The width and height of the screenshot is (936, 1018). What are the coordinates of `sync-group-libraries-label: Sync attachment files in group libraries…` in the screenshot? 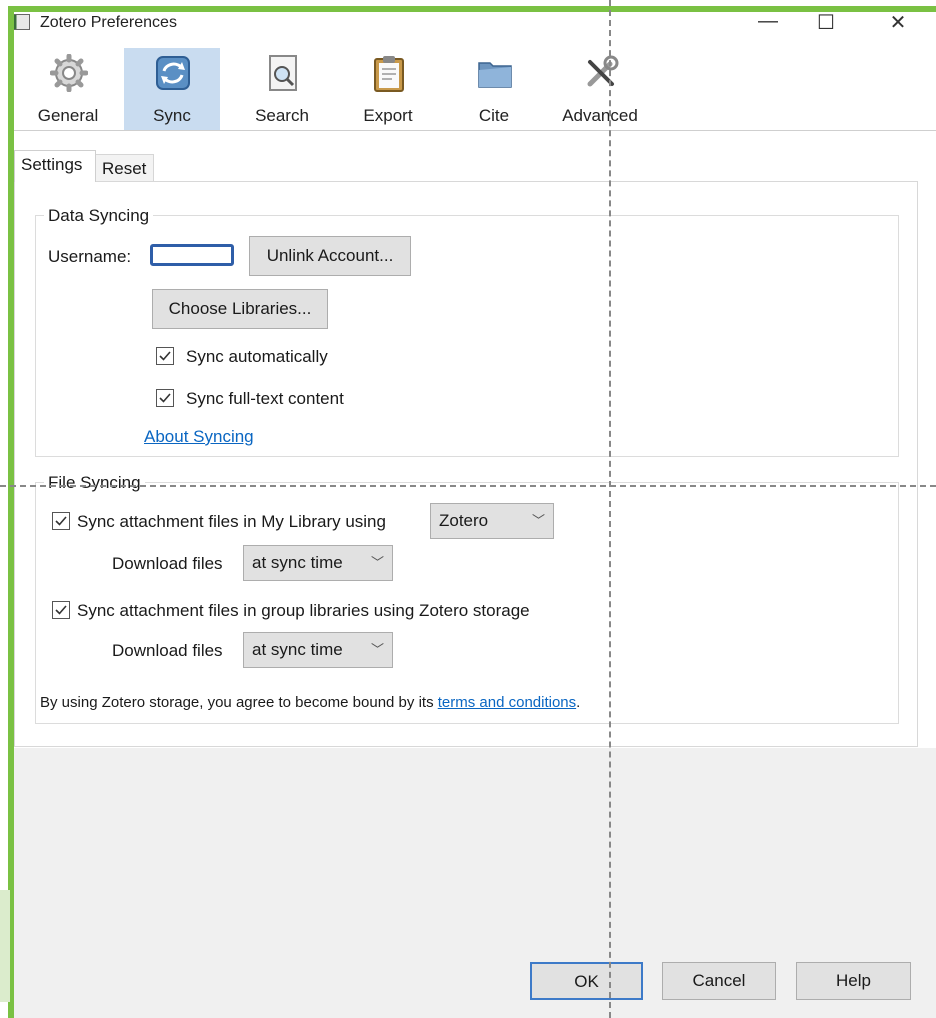 It's located at (303, 610).